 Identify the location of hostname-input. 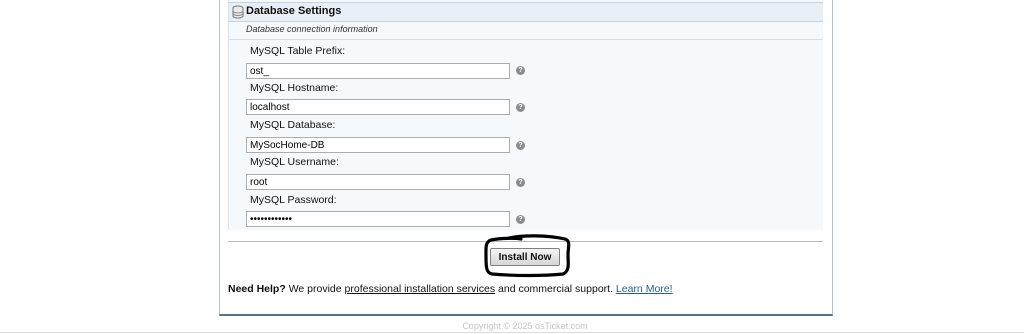
(378, 107).